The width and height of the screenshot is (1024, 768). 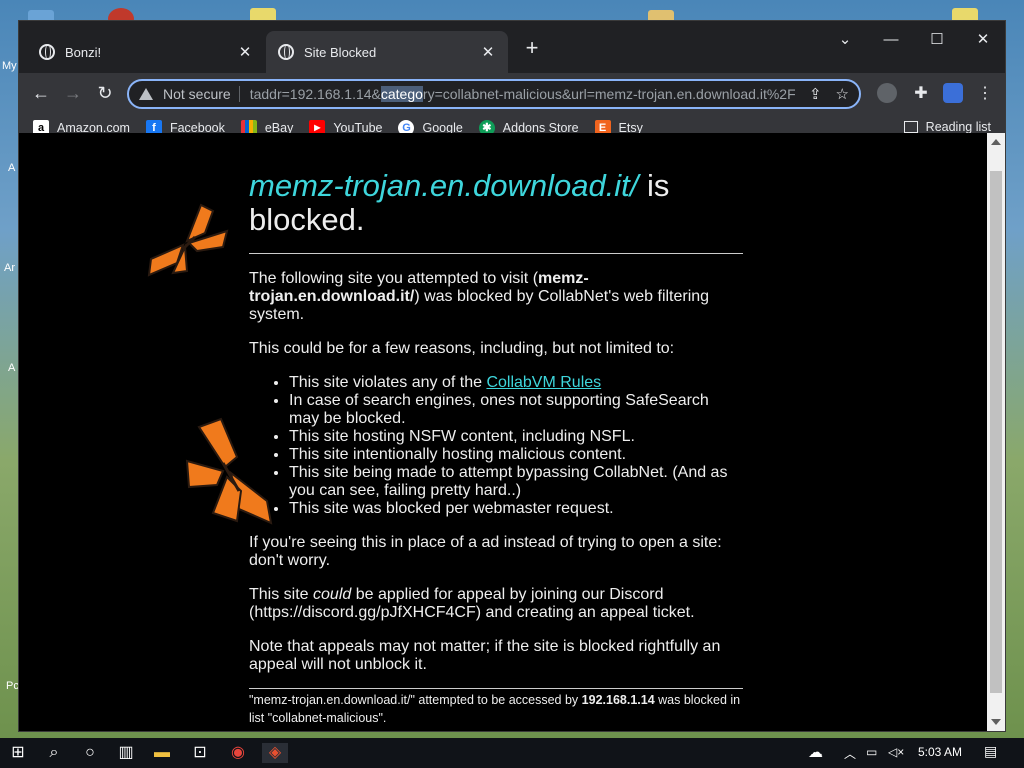 What do you see at coordinates (512, 47) in the screenshot?
I see `tab-strip: Bonzi! ✕ Site Blocked ✕ + ⌄ — ☐ ✕` at bounding box center [512, 47].